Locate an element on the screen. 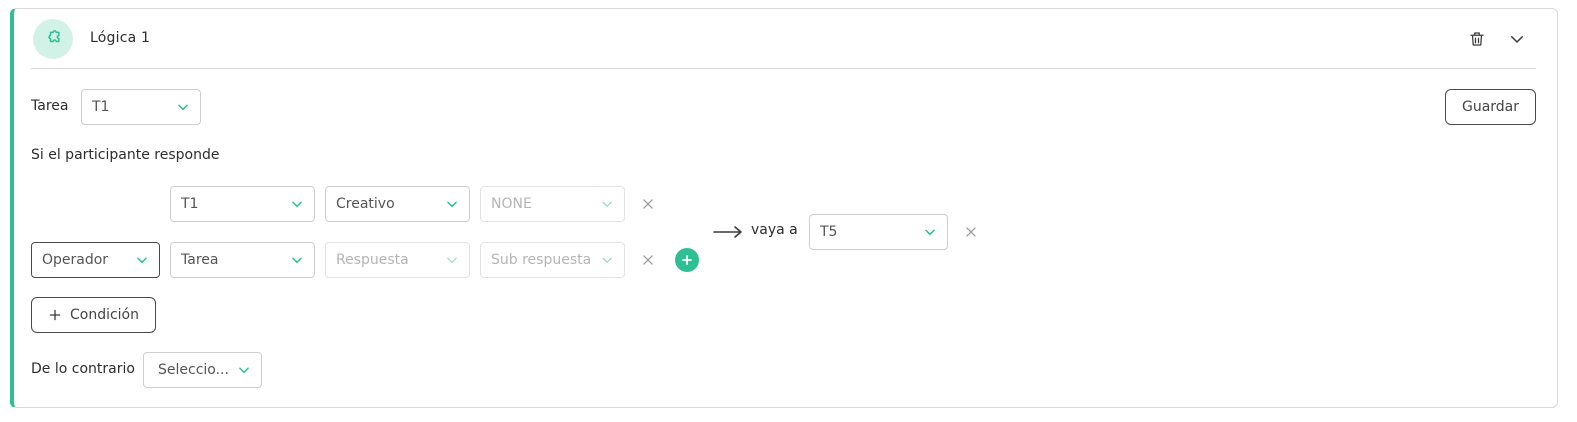 The height and width of the screenshot is (422, 1577). row2-task-select: Tarea is located at coordinates (242, 260).